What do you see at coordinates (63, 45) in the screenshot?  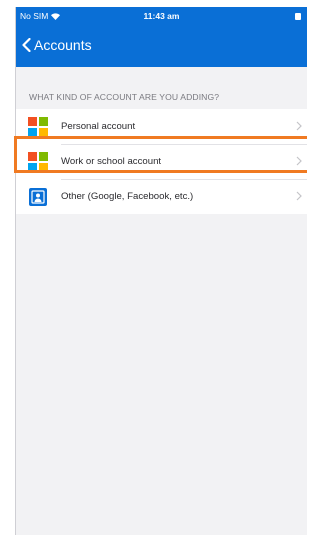 I see `back-label: Accounts` at bounding box center [63, 45].